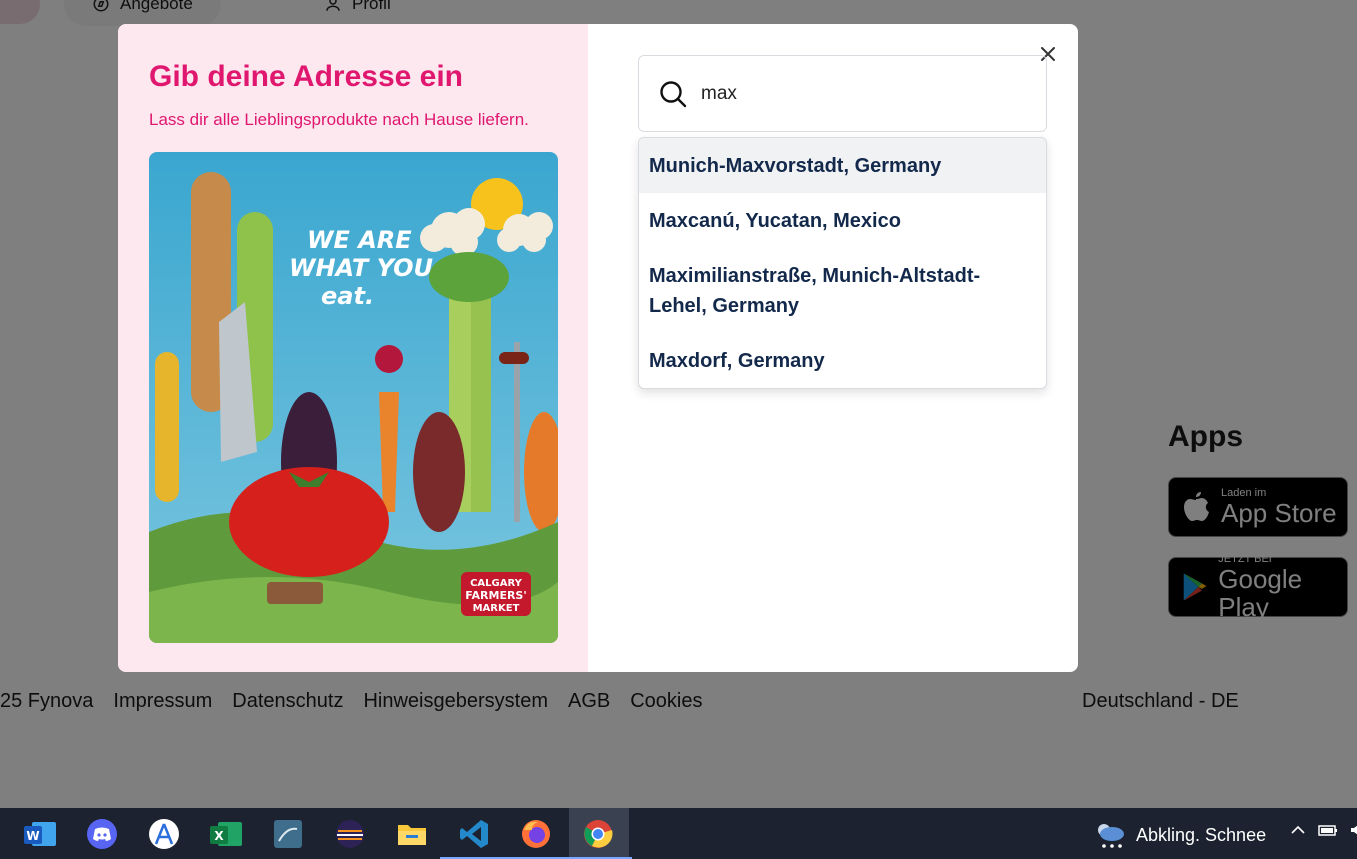 This screenshot has height=859, width=1357. What do you see at coordinates (842, 165) in the screenshot?
I see `suggestion-item: Munich-Maxvorstadt, Germany` at bounding box center [842, 165].